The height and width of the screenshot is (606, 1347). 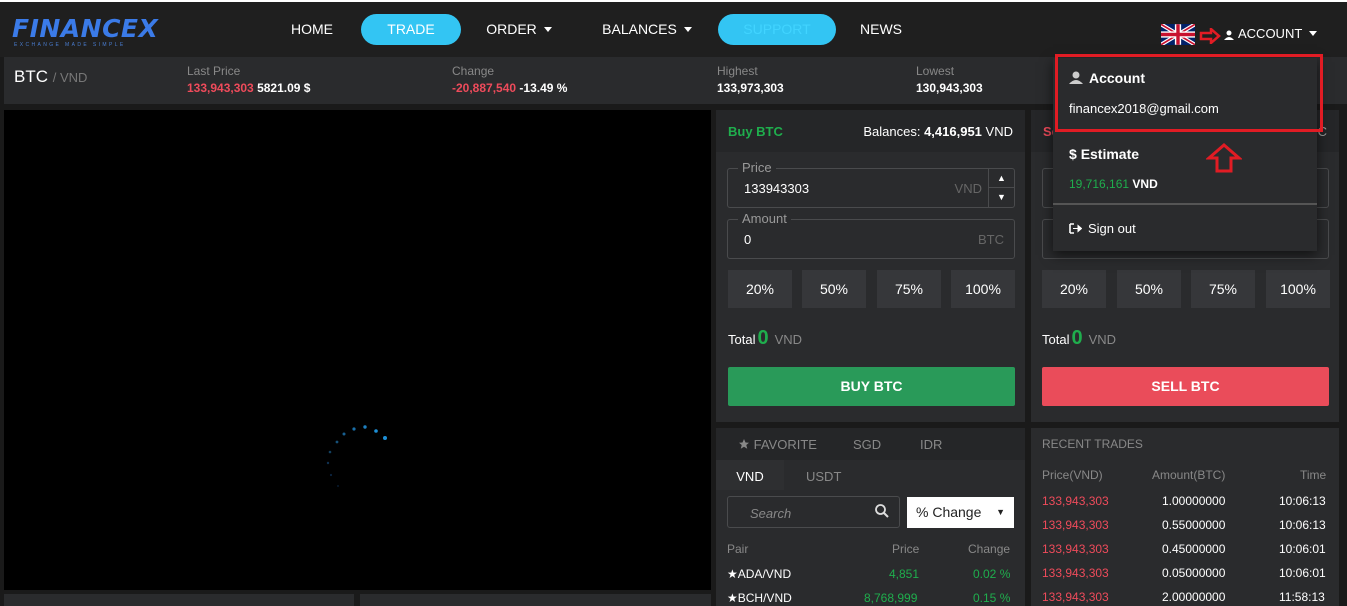 I want to click on nav-balances: BALANCES, so click(x=647, y=29).